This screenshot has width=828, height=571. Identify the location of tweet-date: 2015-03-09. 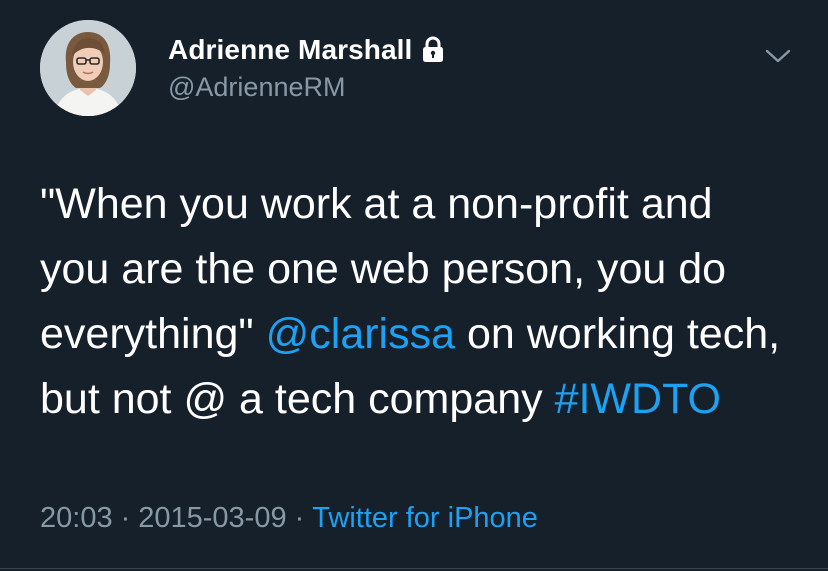
(212, 518).